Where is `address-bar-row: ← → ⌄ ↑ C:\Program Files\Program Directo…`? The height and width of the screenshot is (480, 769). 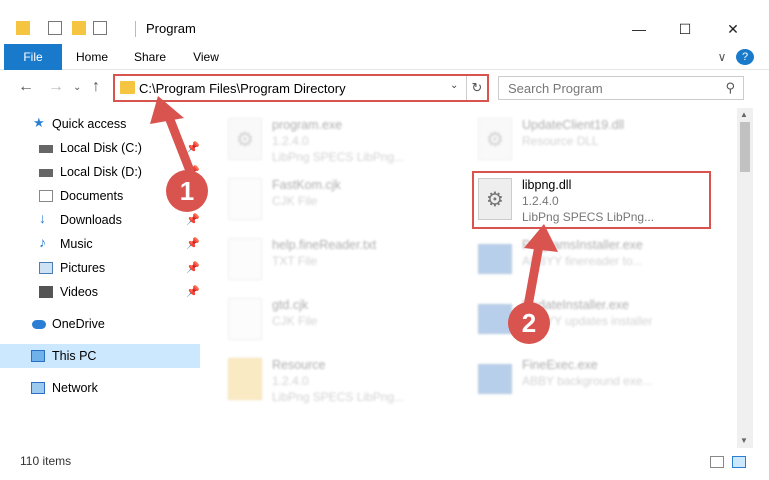 address-bar-row: ← → ⌄ ↑ C:\Program Files\Program Directo… is located at coordinates (384, 87).